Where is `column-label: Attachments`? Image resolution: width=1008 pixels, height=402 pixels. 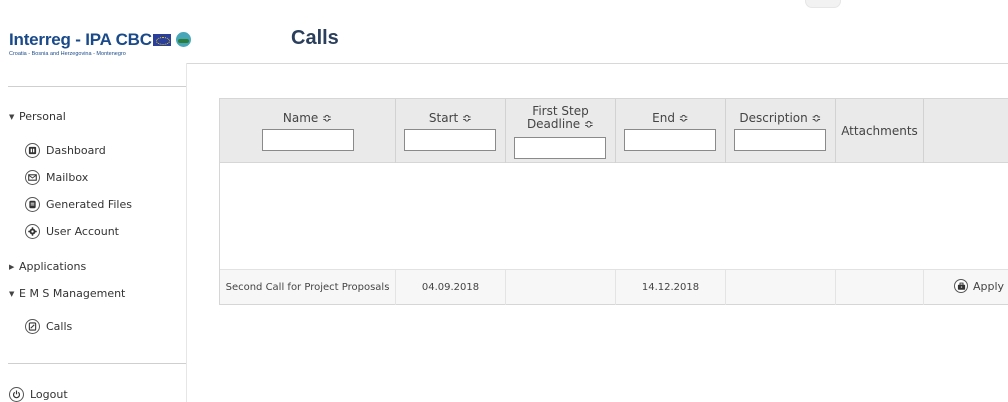
column-label: Attachments is located at coordinates (879, 131).